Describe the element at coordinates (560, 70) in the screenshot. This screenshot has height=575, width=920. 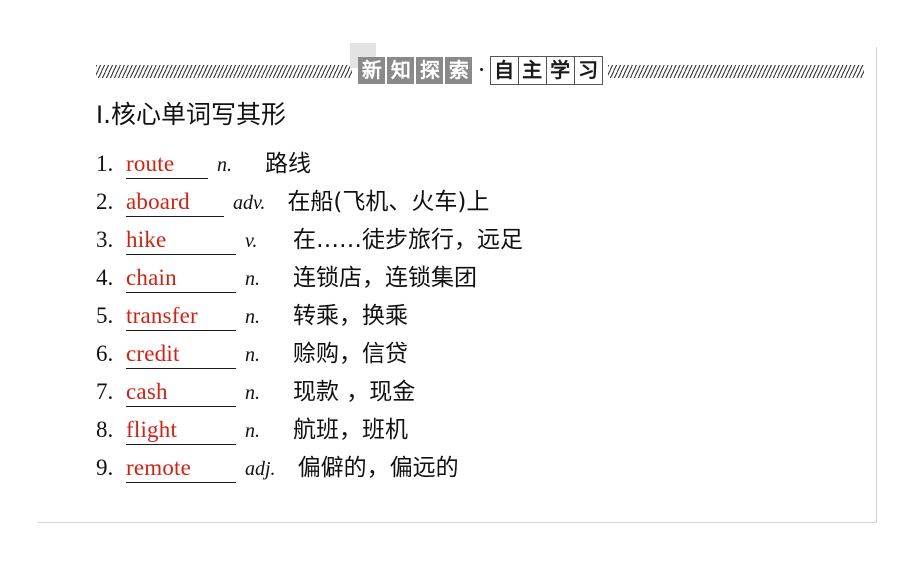
I see `banner-char-outline-3: 学` at that location.